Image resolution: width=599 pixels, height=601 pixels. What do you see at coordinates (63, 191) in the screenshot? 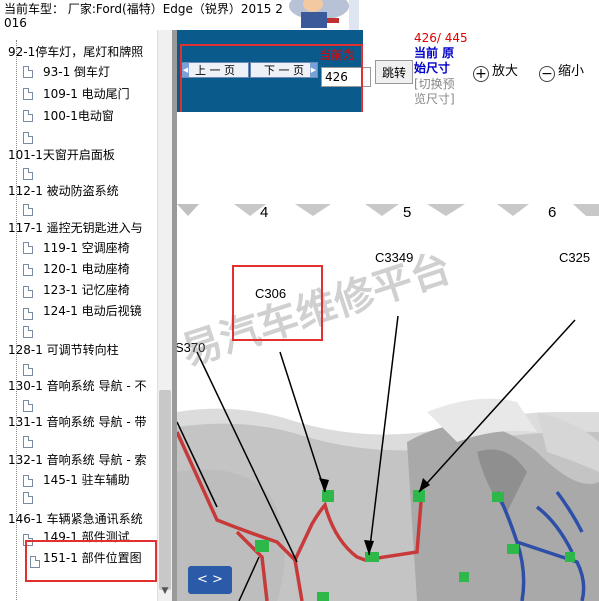
I see `tree-node-112-1: 112-1 被动防盗系统` at bounding box center [63, 191].